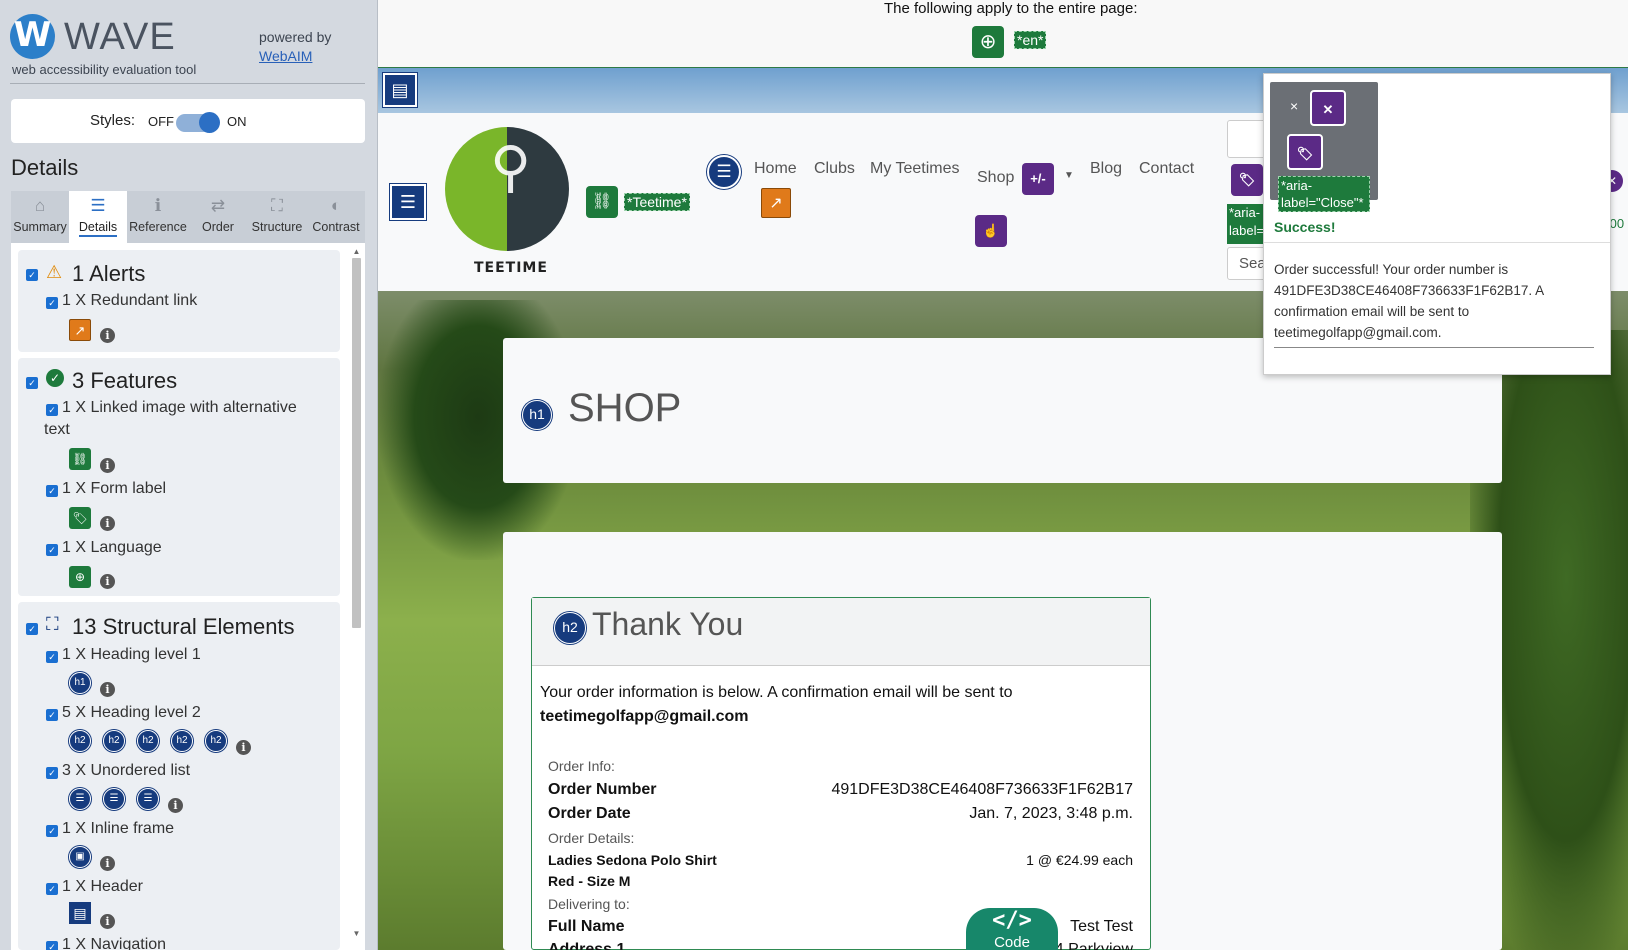 The width and height of the screenshot is (1628, 950). I want to click on contrast-icon: ◐, so click(336, 205).